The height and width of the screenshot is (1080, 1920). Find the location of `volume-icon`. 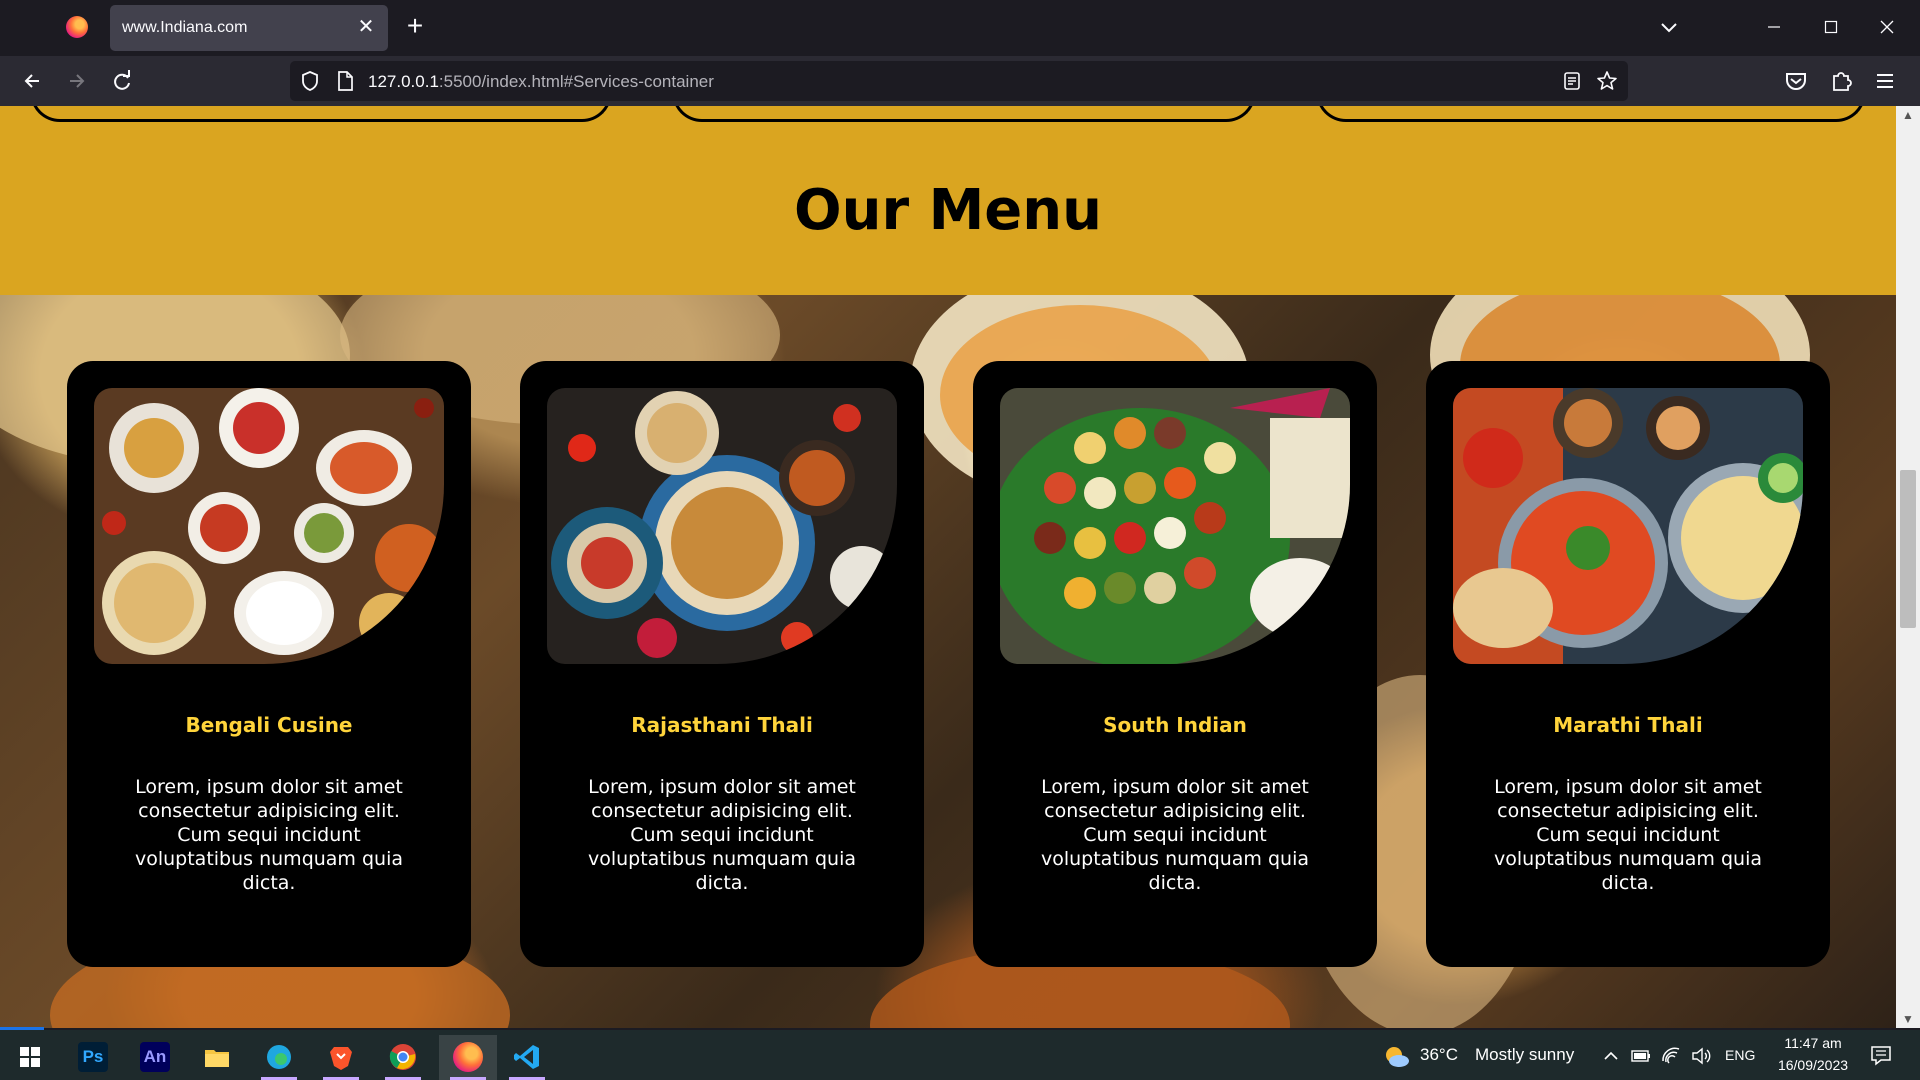

volume-icon is located at coordinates (1701, 1056).